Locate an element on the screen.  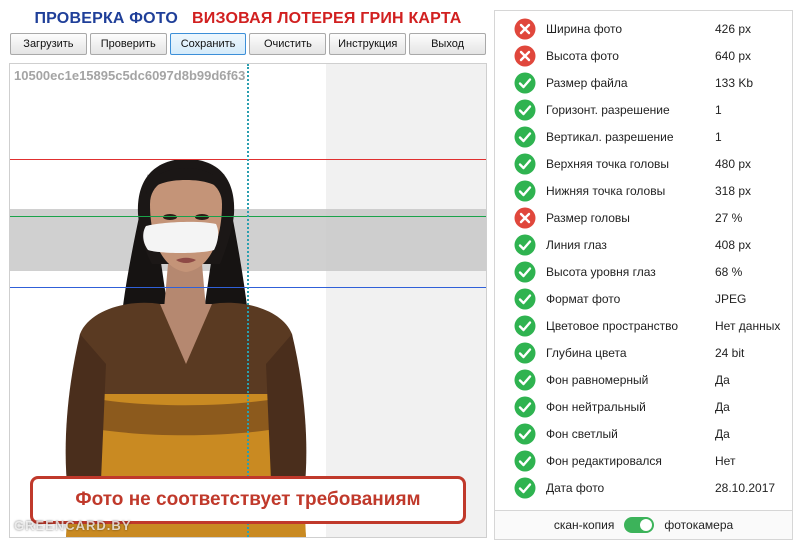
check-label: Цветовое пространство is located at coordinates (612, 325).